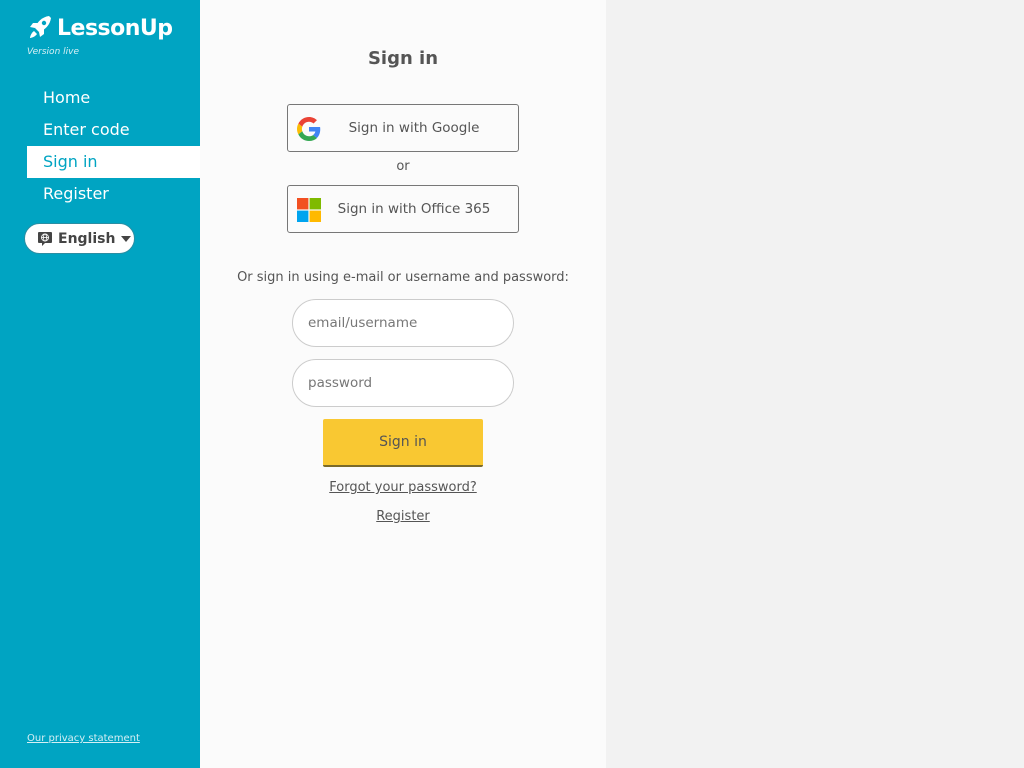  Describe the element at coordinates (113, 194) in the screenshot. I see `sidebar-item-register: Register` at that location.